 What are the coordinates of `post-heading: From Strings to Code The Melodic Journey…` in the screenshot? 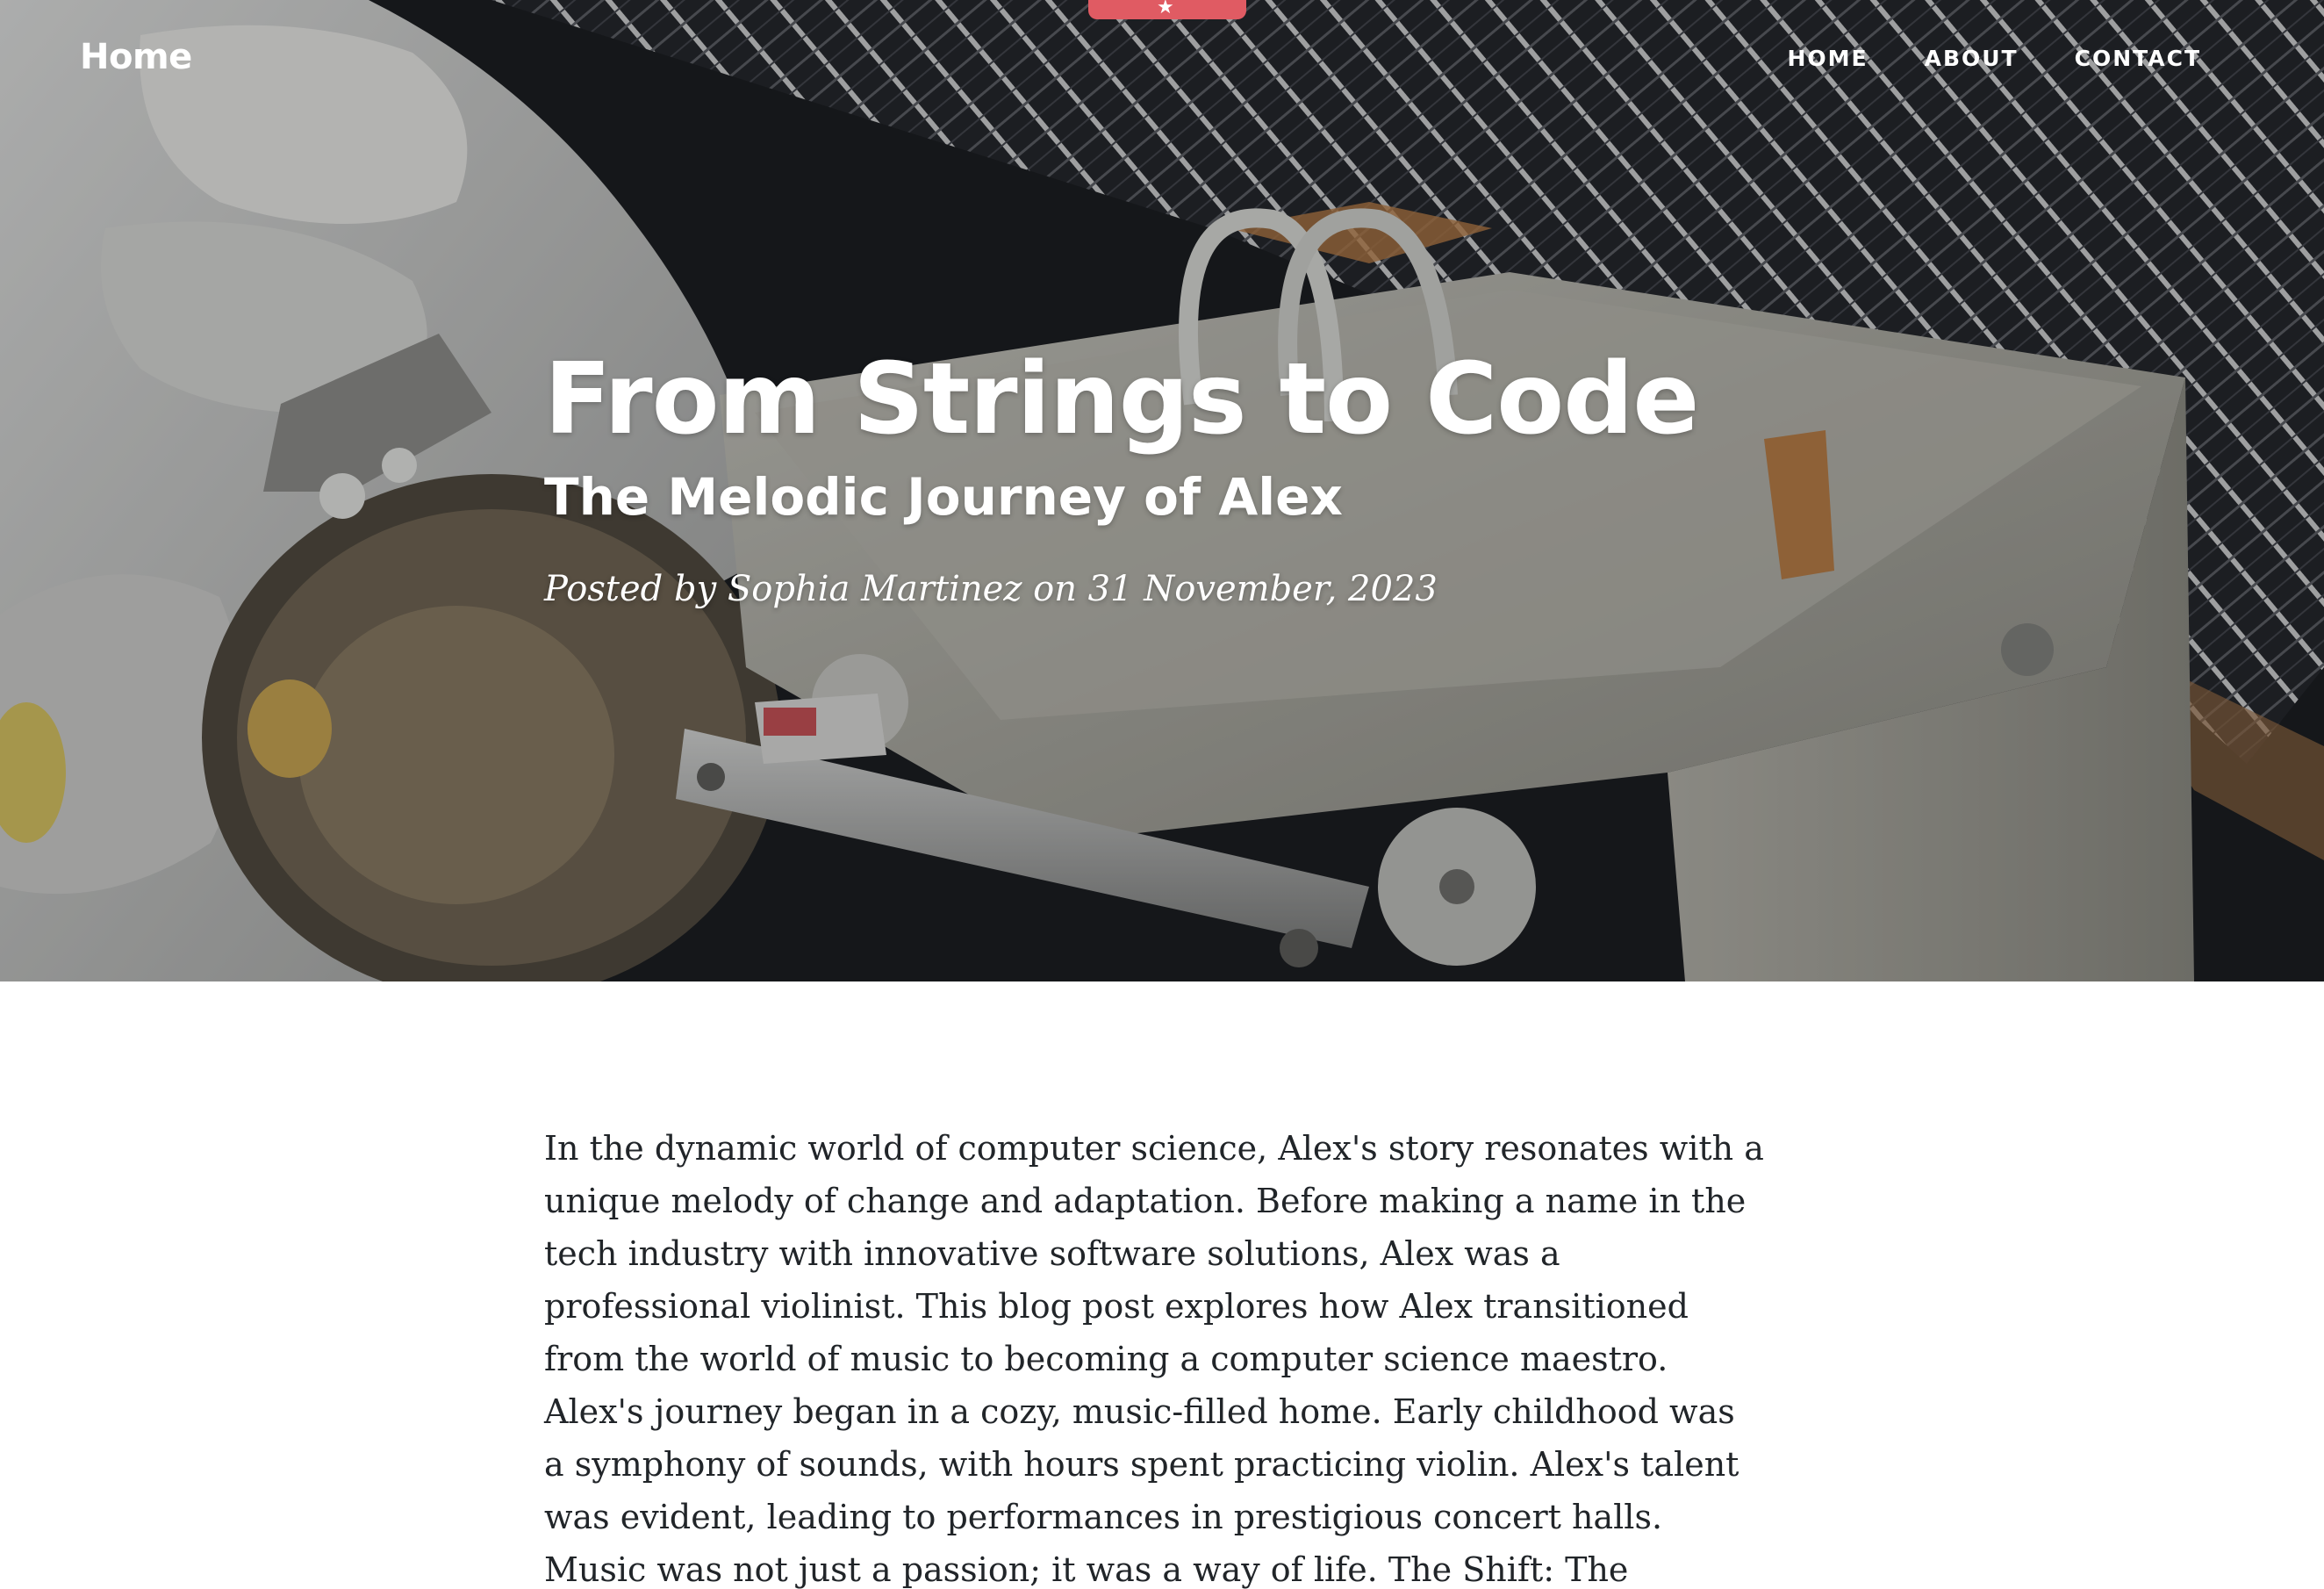 It's located at (1202, 475).